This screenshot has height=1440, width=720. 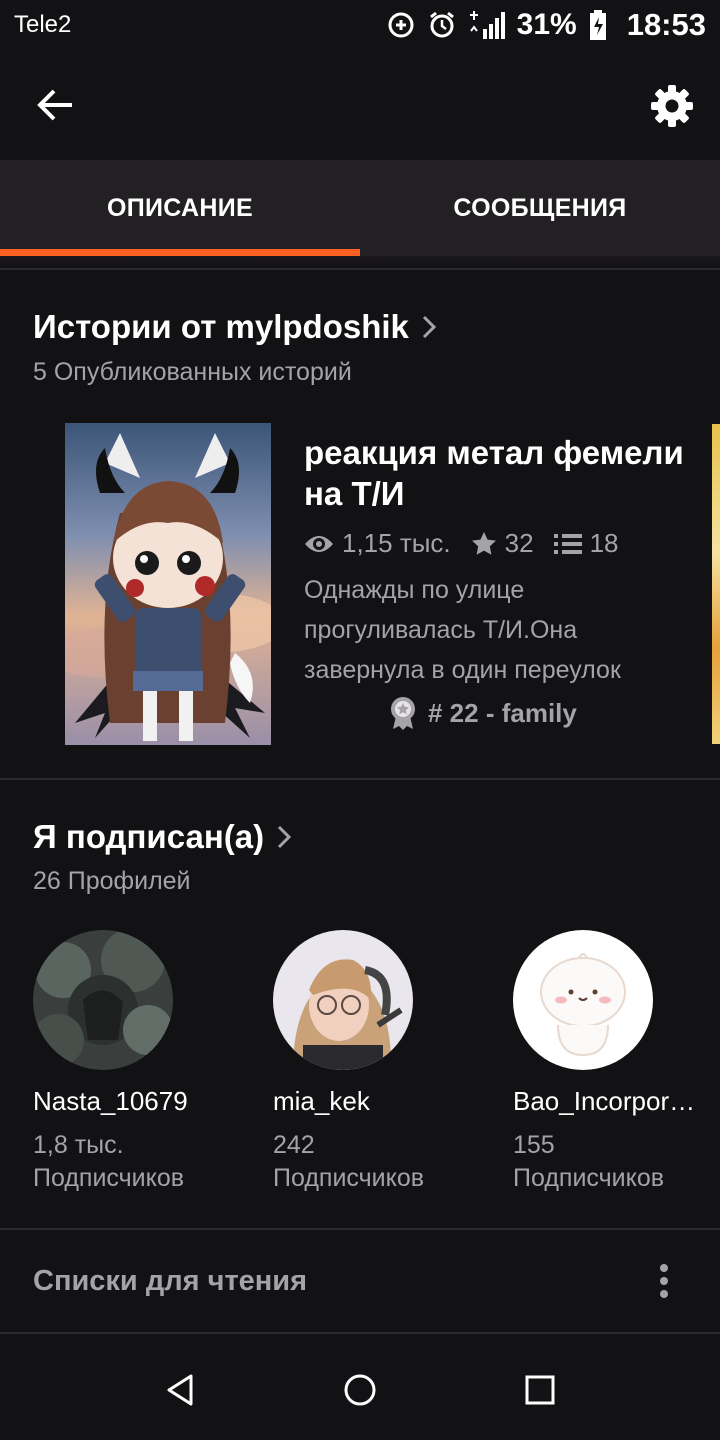 I want to click on profile-card: mia_kek 242 Подписчиков, so click(x=373, y=1062).